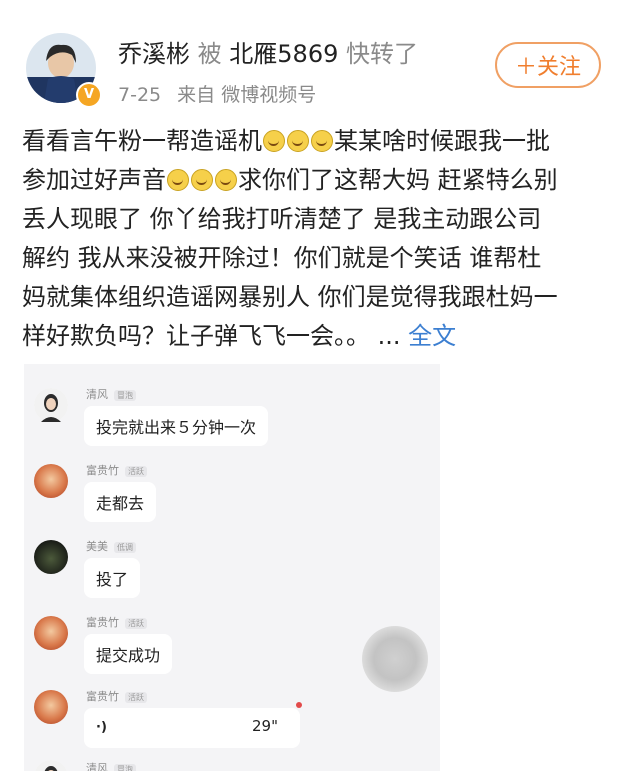 This screenshot has height=771, width=640. What do you see at coordinates (442, 141) in the screenshot?
I see `body-line: 某某啥时候跟我一批` at bounding box center [442, 141].